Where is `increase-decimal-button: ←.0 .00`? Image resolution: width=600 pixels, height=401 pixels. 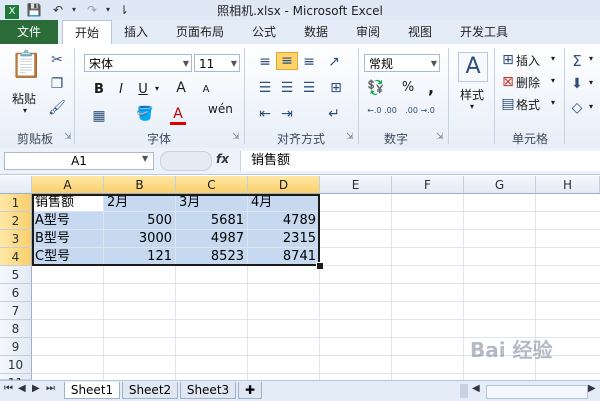
increase-decimal-button: ←.0 .00 is located at coordinates (382, 110).